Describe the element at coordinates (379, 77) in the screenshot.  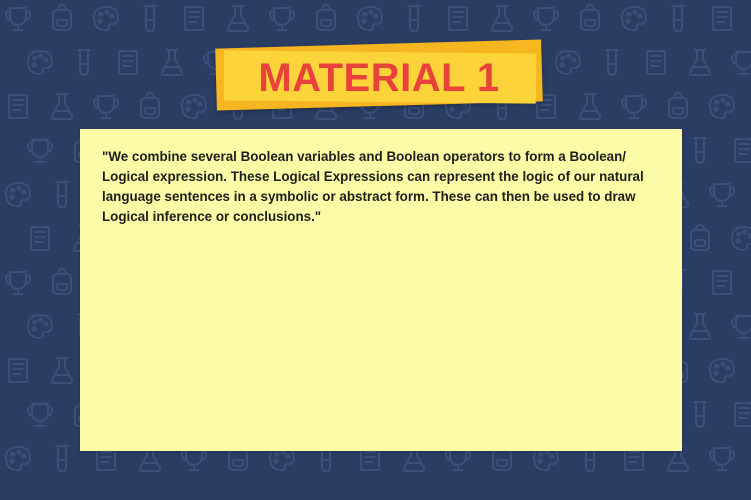
I see `banner-title: MATERIAL 1` at that location.